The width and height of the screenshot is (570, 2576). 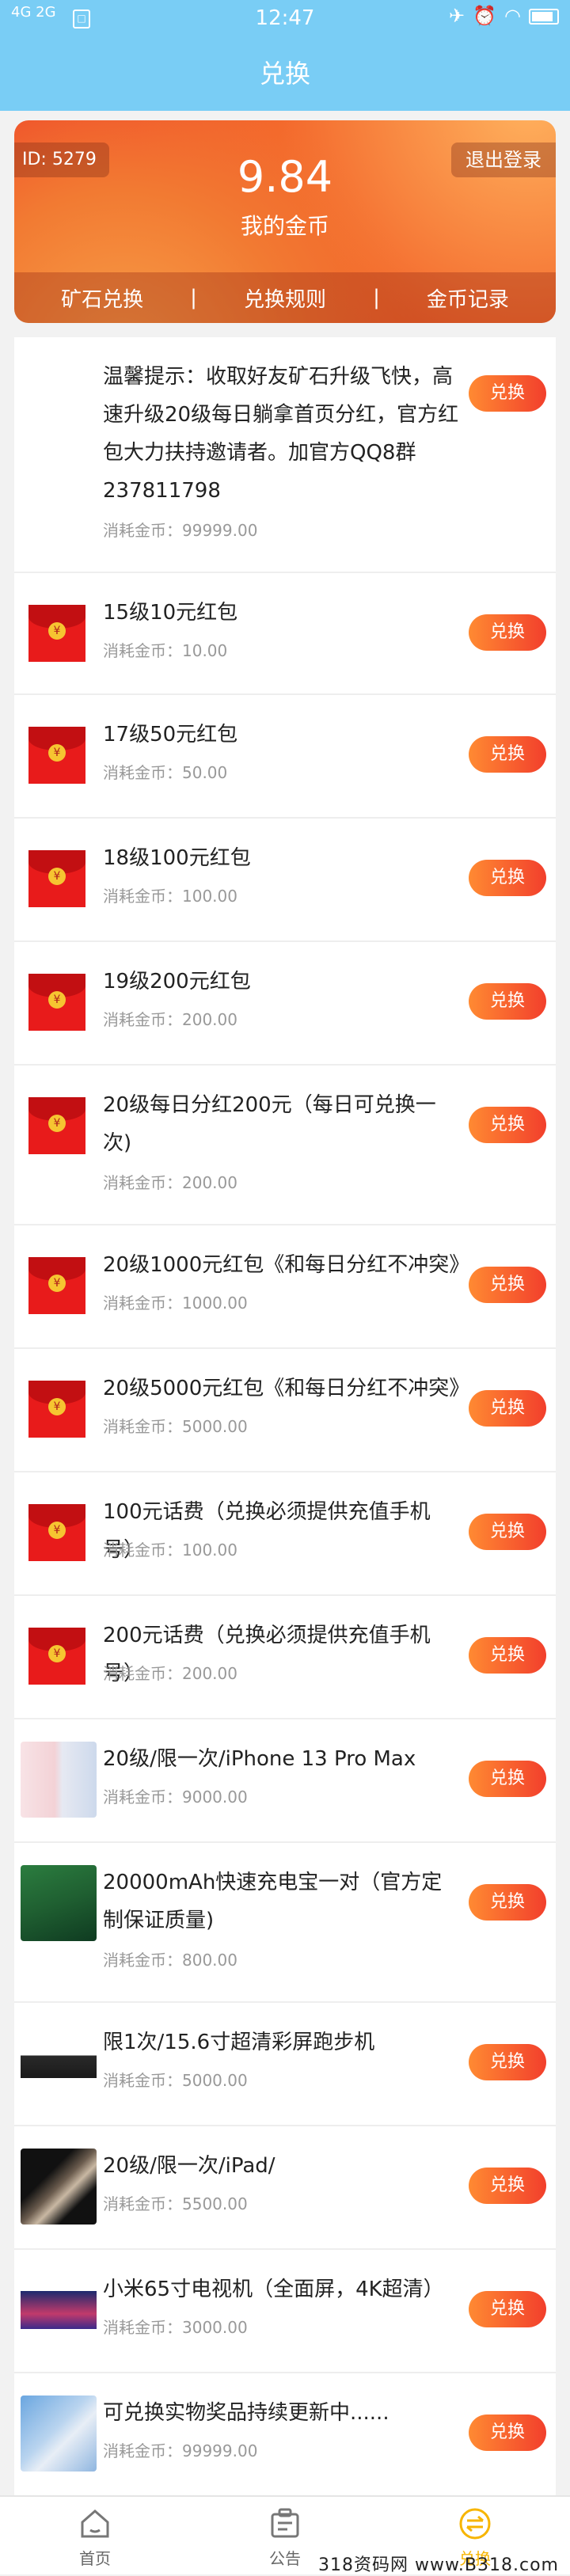 I want to click on item-name: 20000mAh快速充电宝一对（官方定制保证质量), so click(x=273, y=1902).